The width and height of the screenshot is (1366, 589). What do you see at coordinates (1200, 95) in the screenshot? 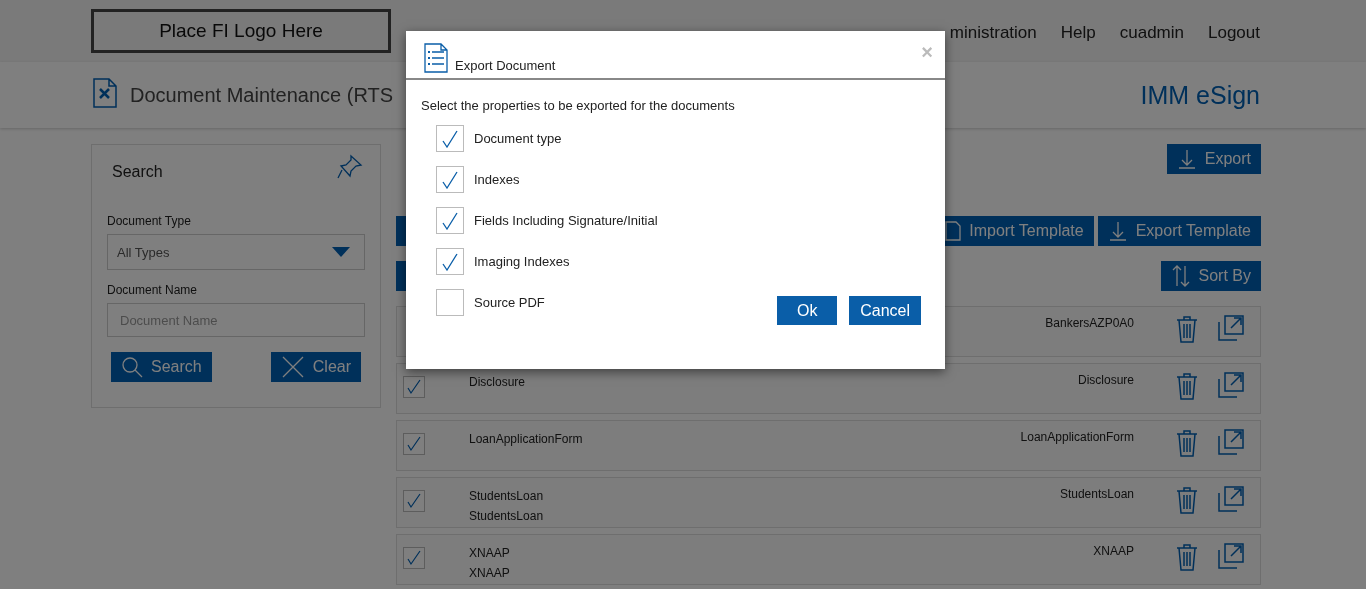
I see `brand-name: IMM eSign` at bounding box center [1200, 95].